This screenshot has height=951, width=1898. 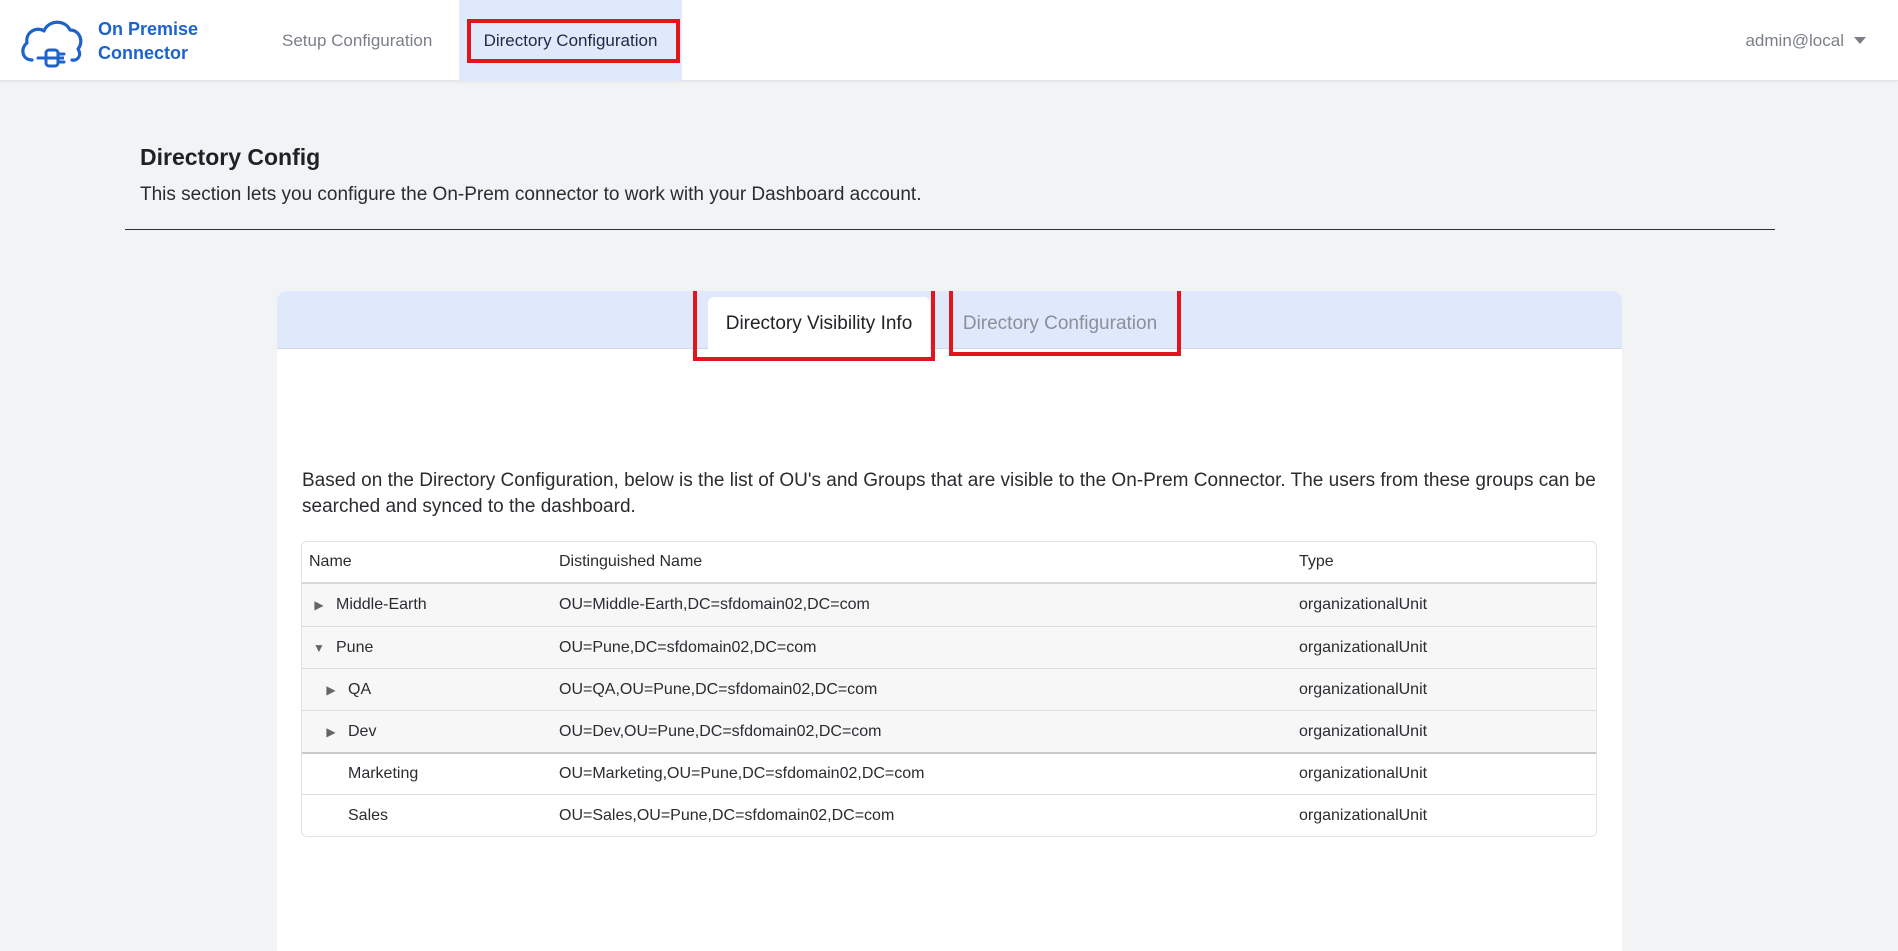 I want to click on row-name: Dev, so click(x=362, y=731).